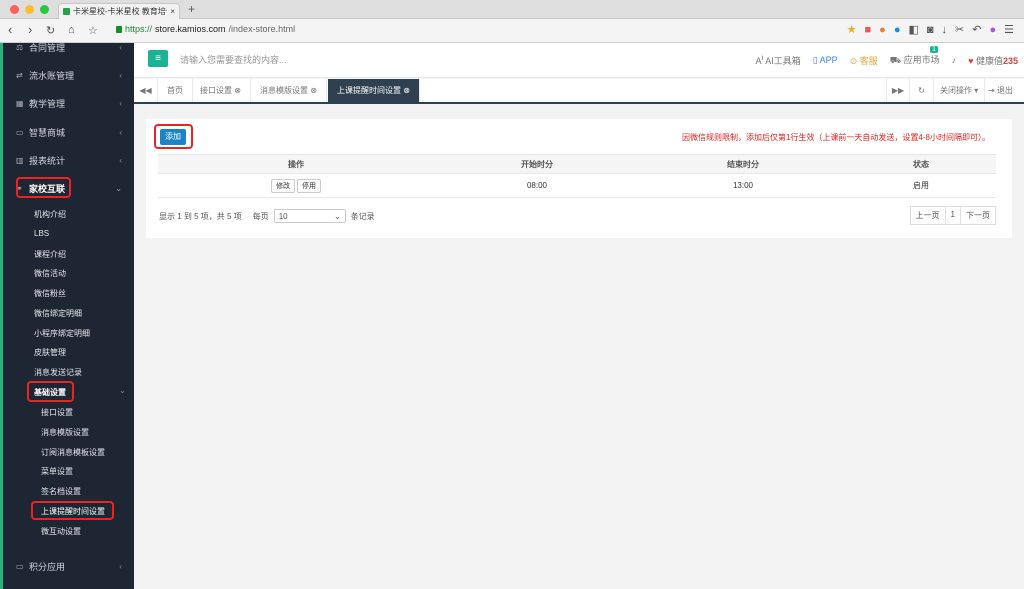 The height and width of the screenshot is (589, 1024). What do you see at coordinates (954, 60) in the screenshot?
I see `bell-icon: ♪` at bounding box center [954, 60].